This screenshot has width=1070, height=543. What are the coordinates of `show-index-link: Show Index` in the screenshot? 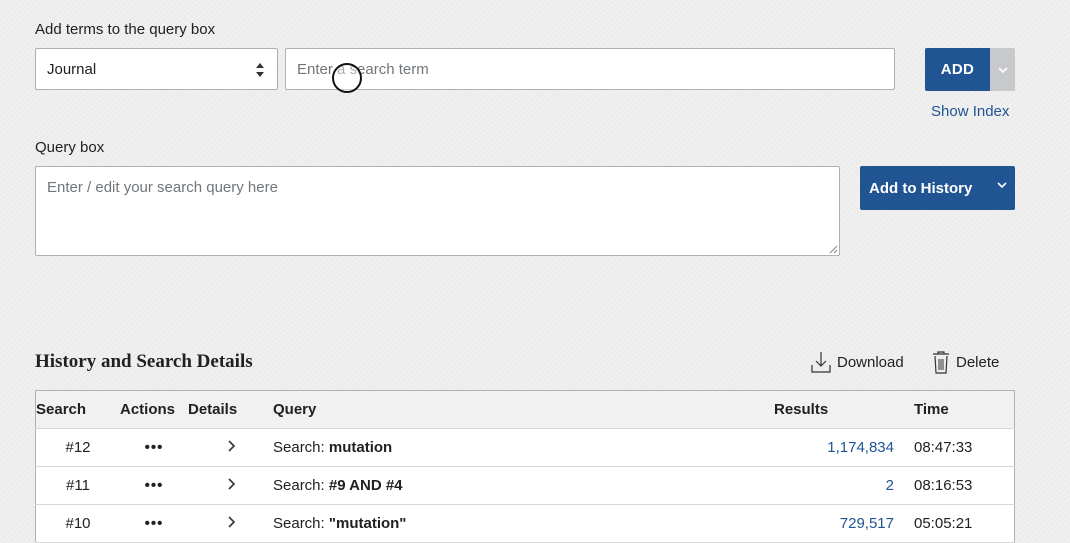 It's located at (970, 111).